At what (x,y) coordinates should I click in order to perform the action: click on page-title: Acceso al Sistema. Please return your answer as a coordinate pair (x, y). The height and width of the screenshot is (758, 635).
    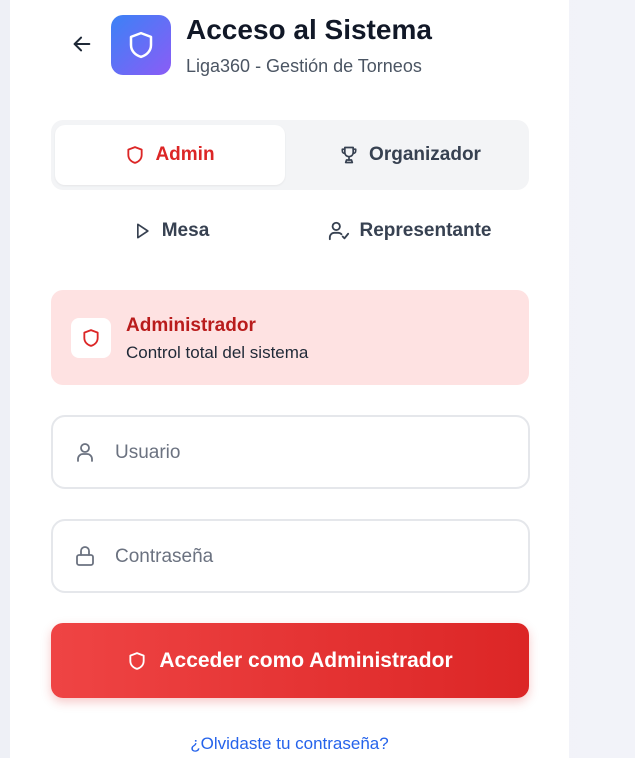
    Looking at the image, I should click on (309, 29).